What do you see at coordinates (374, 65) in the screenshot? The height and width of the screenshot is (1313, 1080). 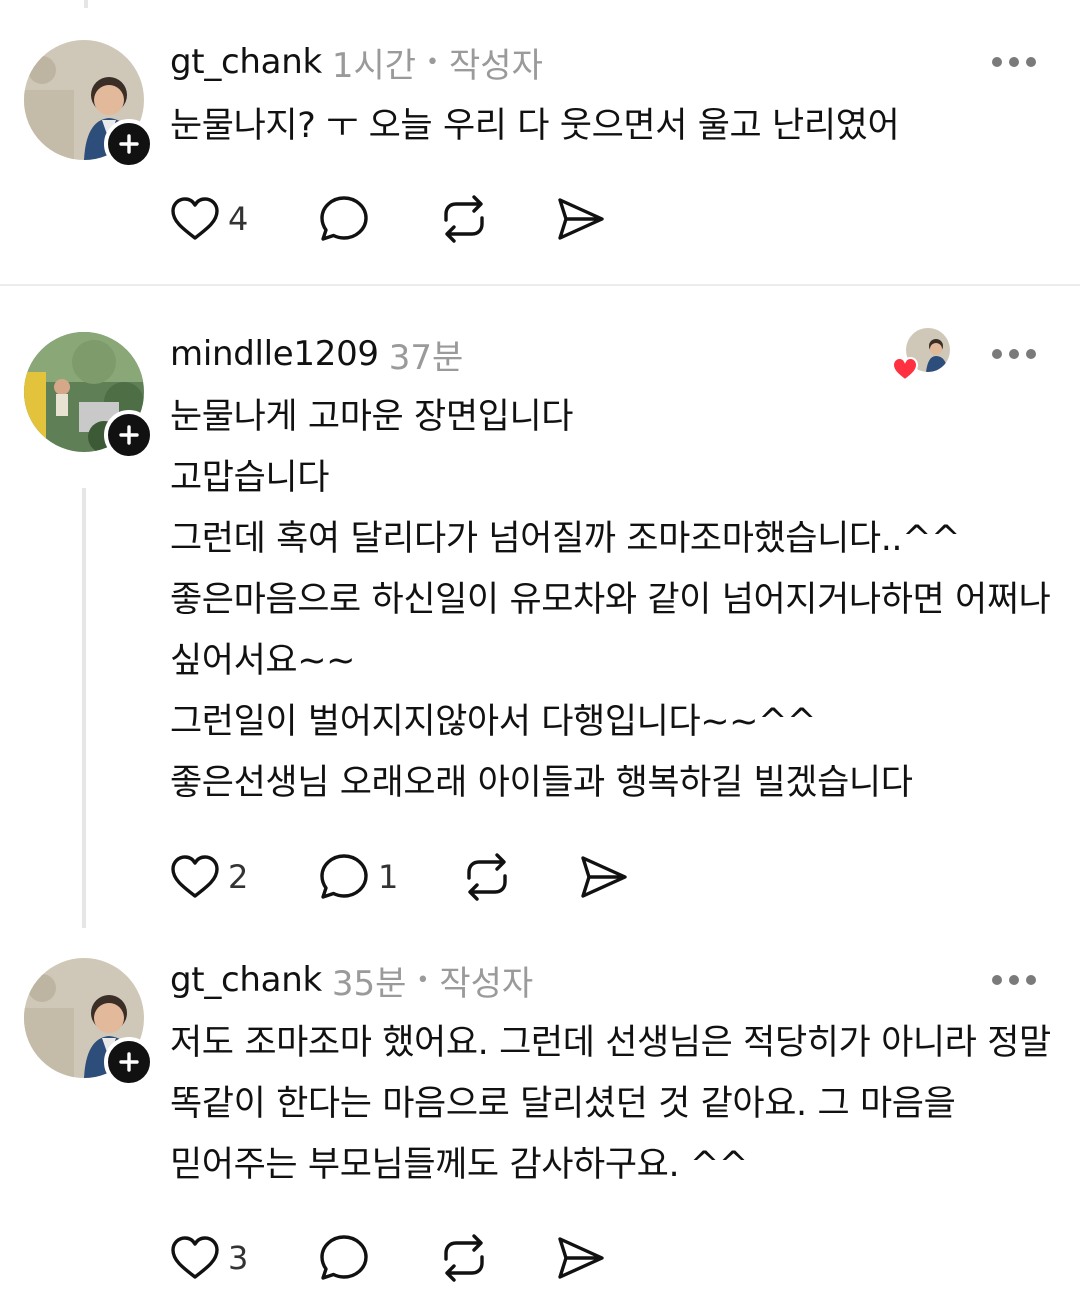 I see `timestamp: 1시간` at bounding box center [374, 65].